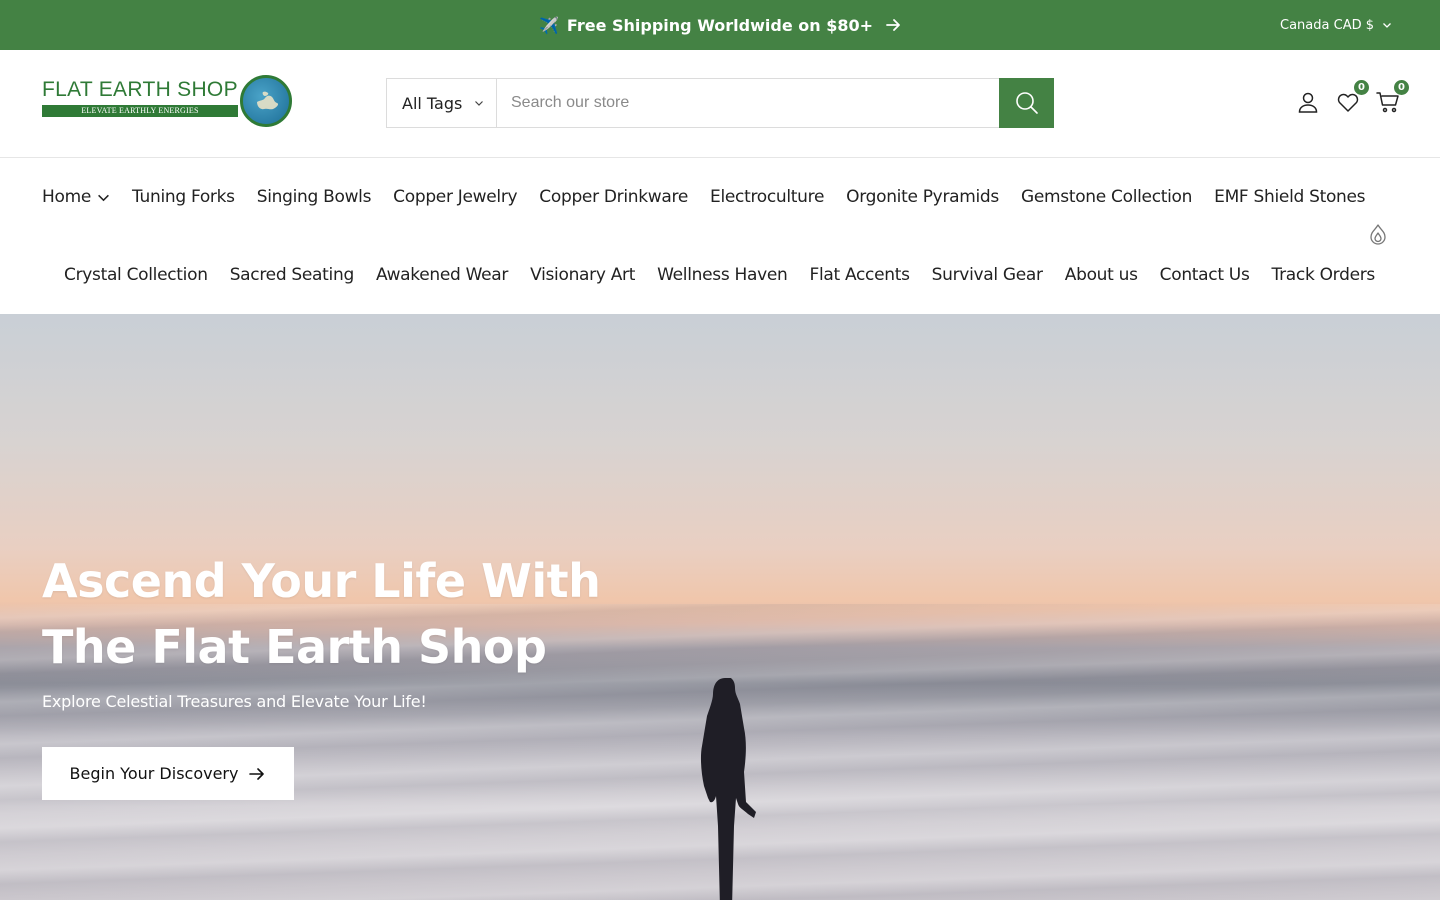 The height and width of the screenshot is (900, 1440). I want to click on search-category-select: All Tags, so click(442, 103).